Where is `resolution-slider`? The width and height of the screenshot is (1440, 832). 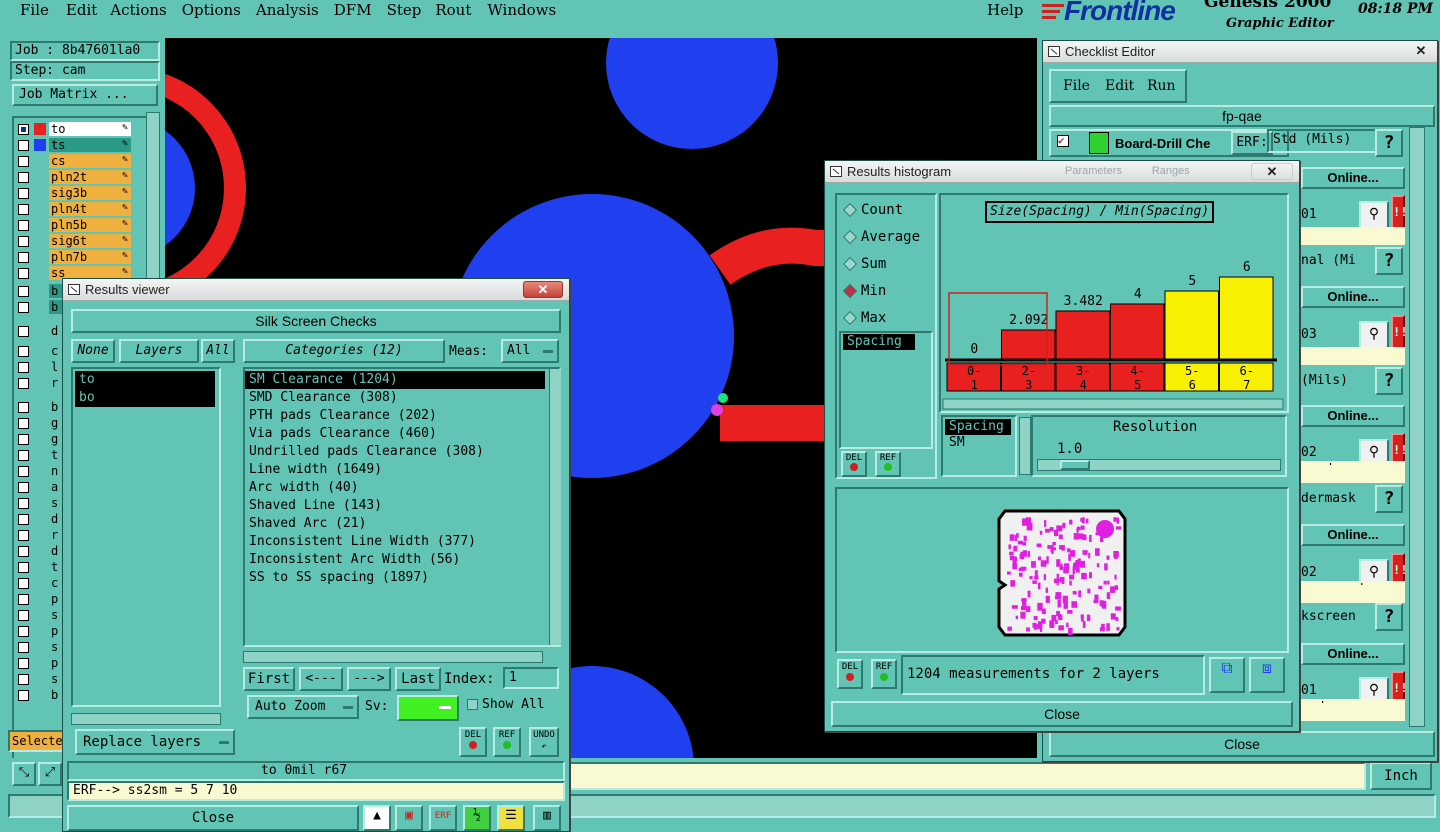
resolution-slider is located at coordinates (1159, 465).